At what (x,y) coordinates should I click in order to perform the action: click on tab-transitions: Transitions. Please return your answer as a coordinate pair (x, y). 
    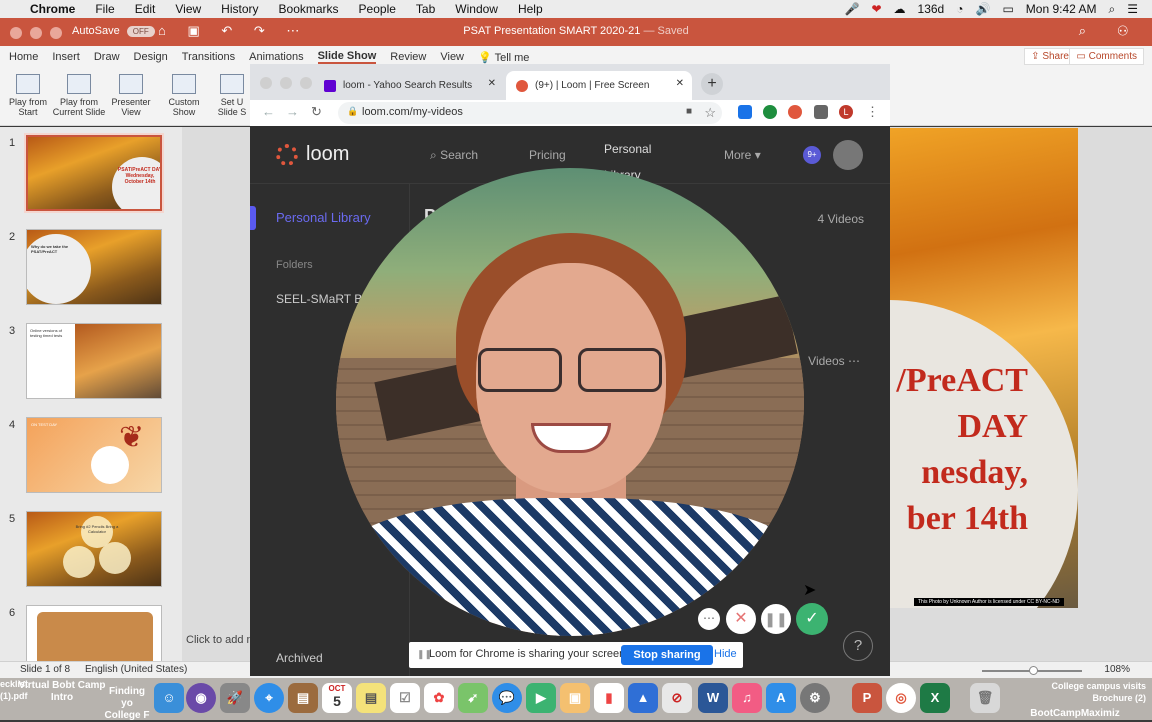
    Looking at the image, I should click on (208, 57).